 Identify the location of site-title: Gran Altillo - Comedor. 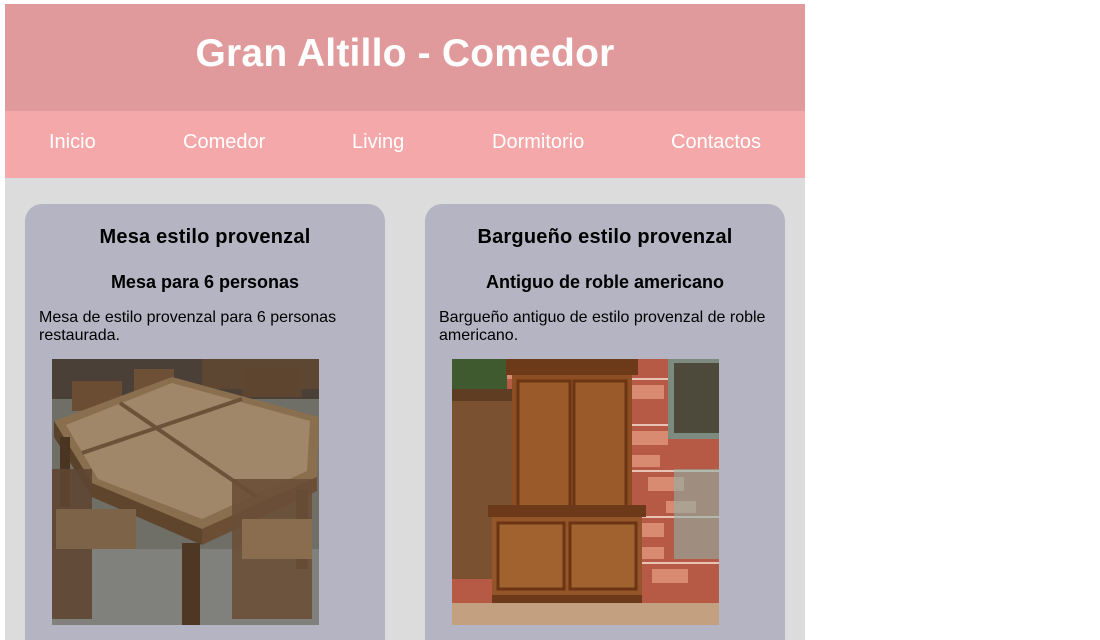
(405, 53).